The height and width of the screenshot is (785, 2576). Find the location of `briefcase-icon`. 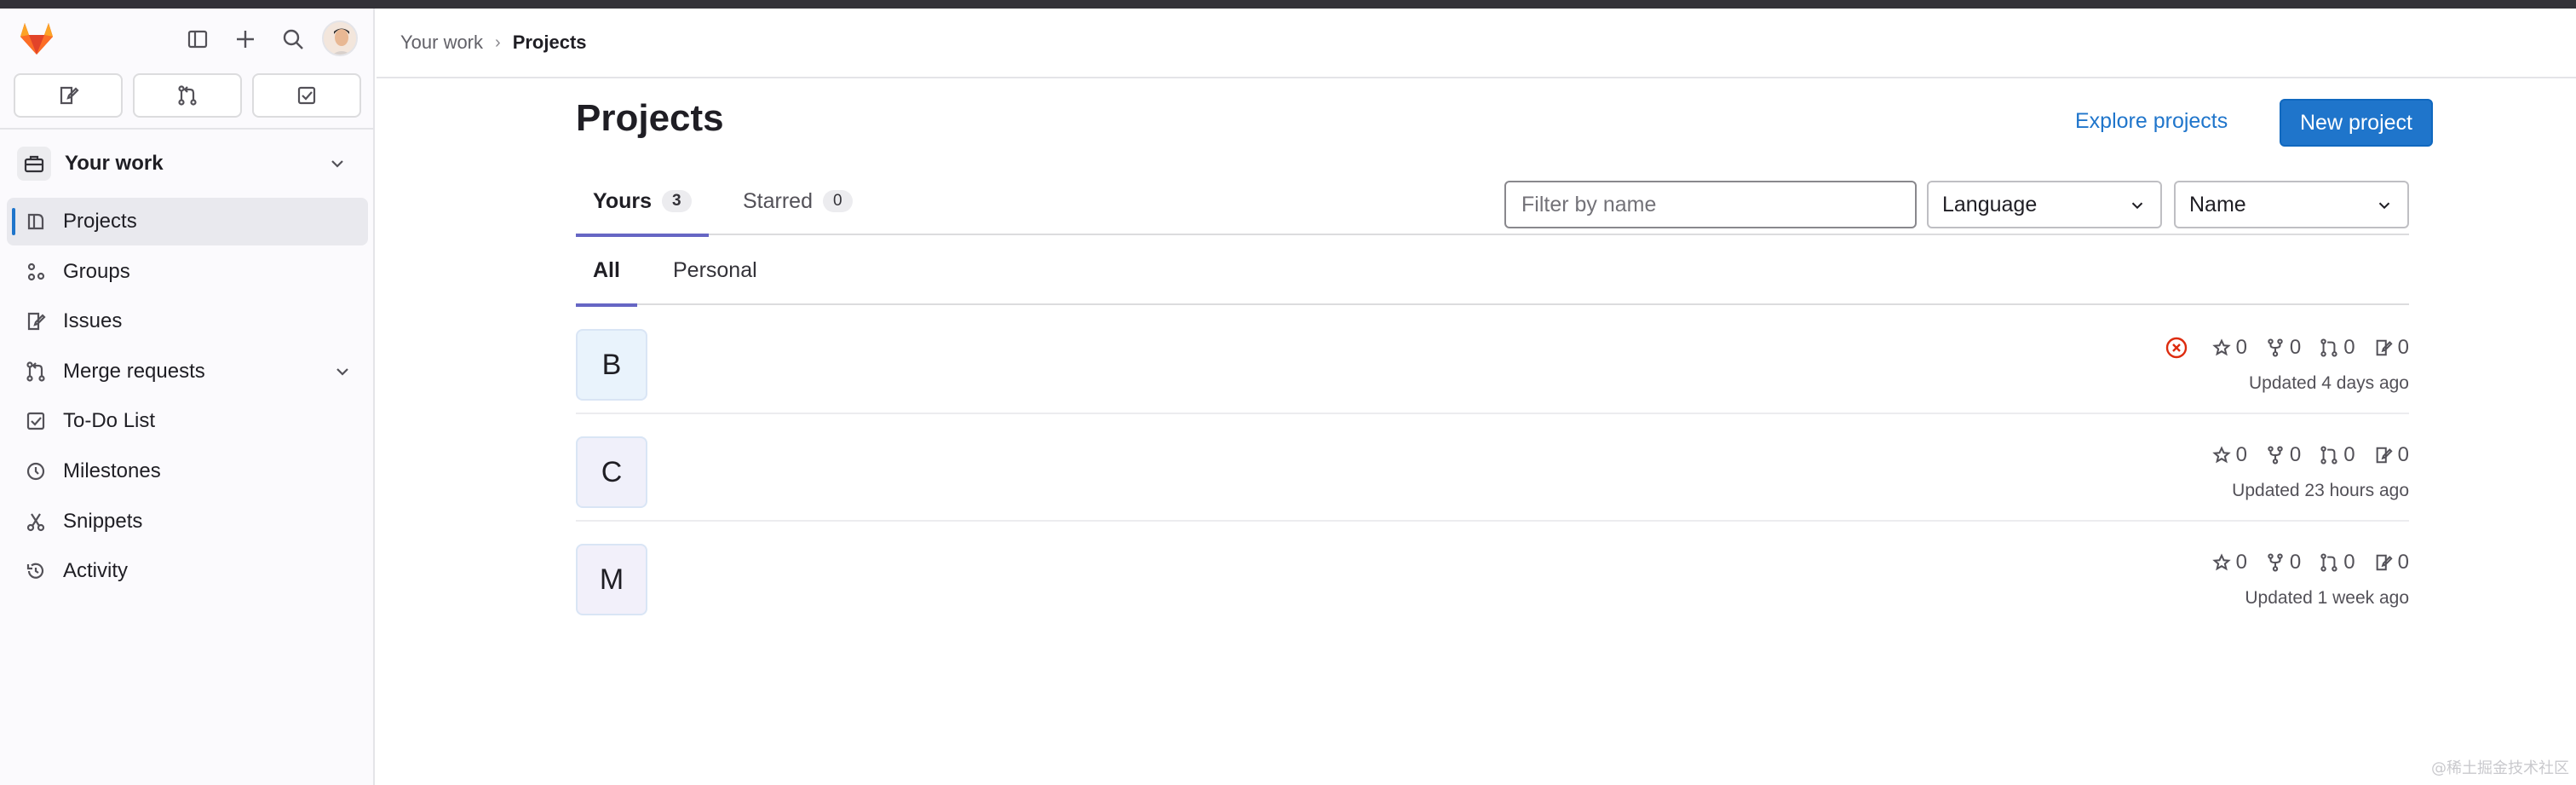

briefcase-icon is located at coordinates (34, 164).